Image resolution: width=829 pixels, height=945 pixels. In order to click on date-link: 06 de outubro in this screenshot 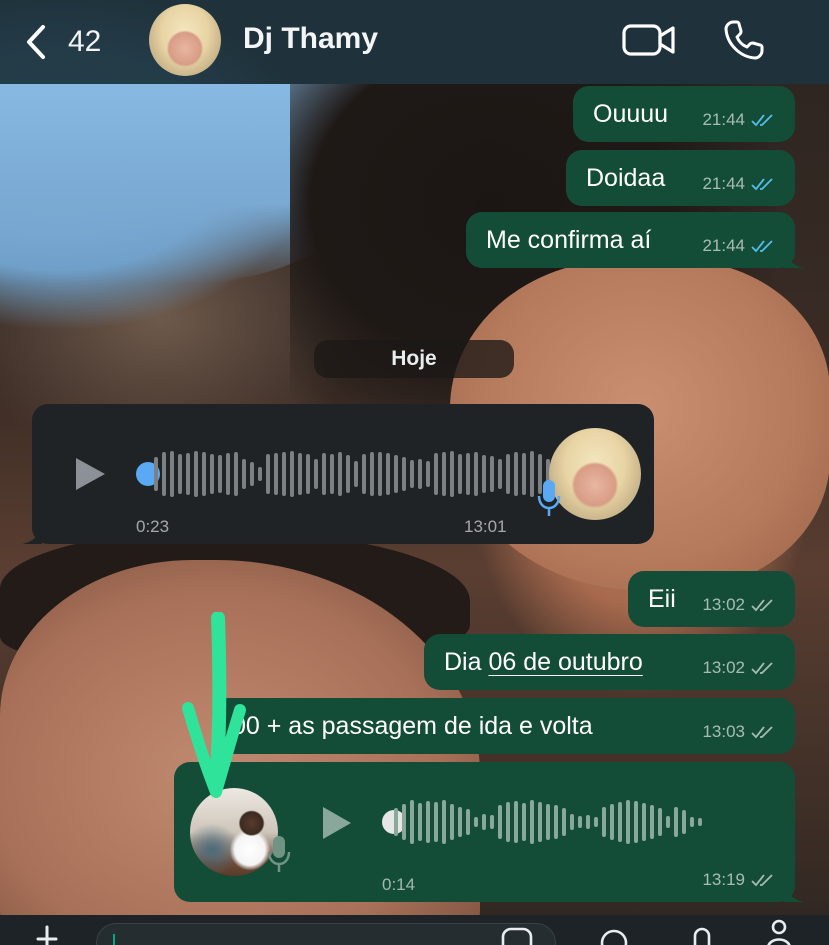, I will do `click(565, 662)`.